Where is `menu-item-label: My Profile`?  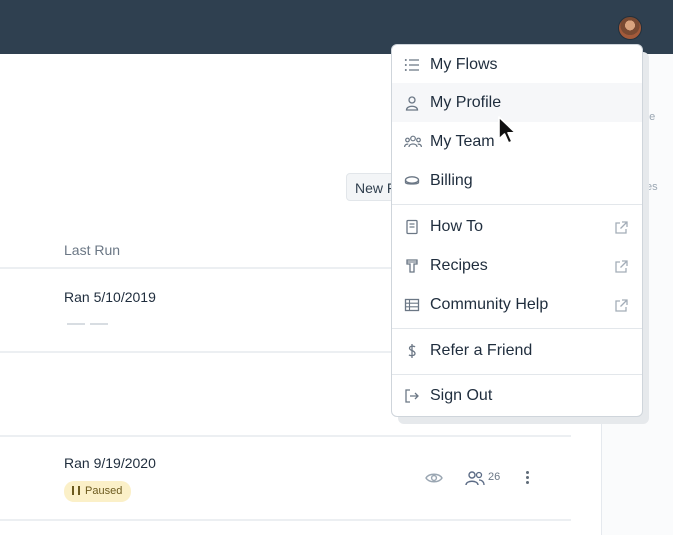
menu-item-label: My Profile is located at coordinates (466, 102).